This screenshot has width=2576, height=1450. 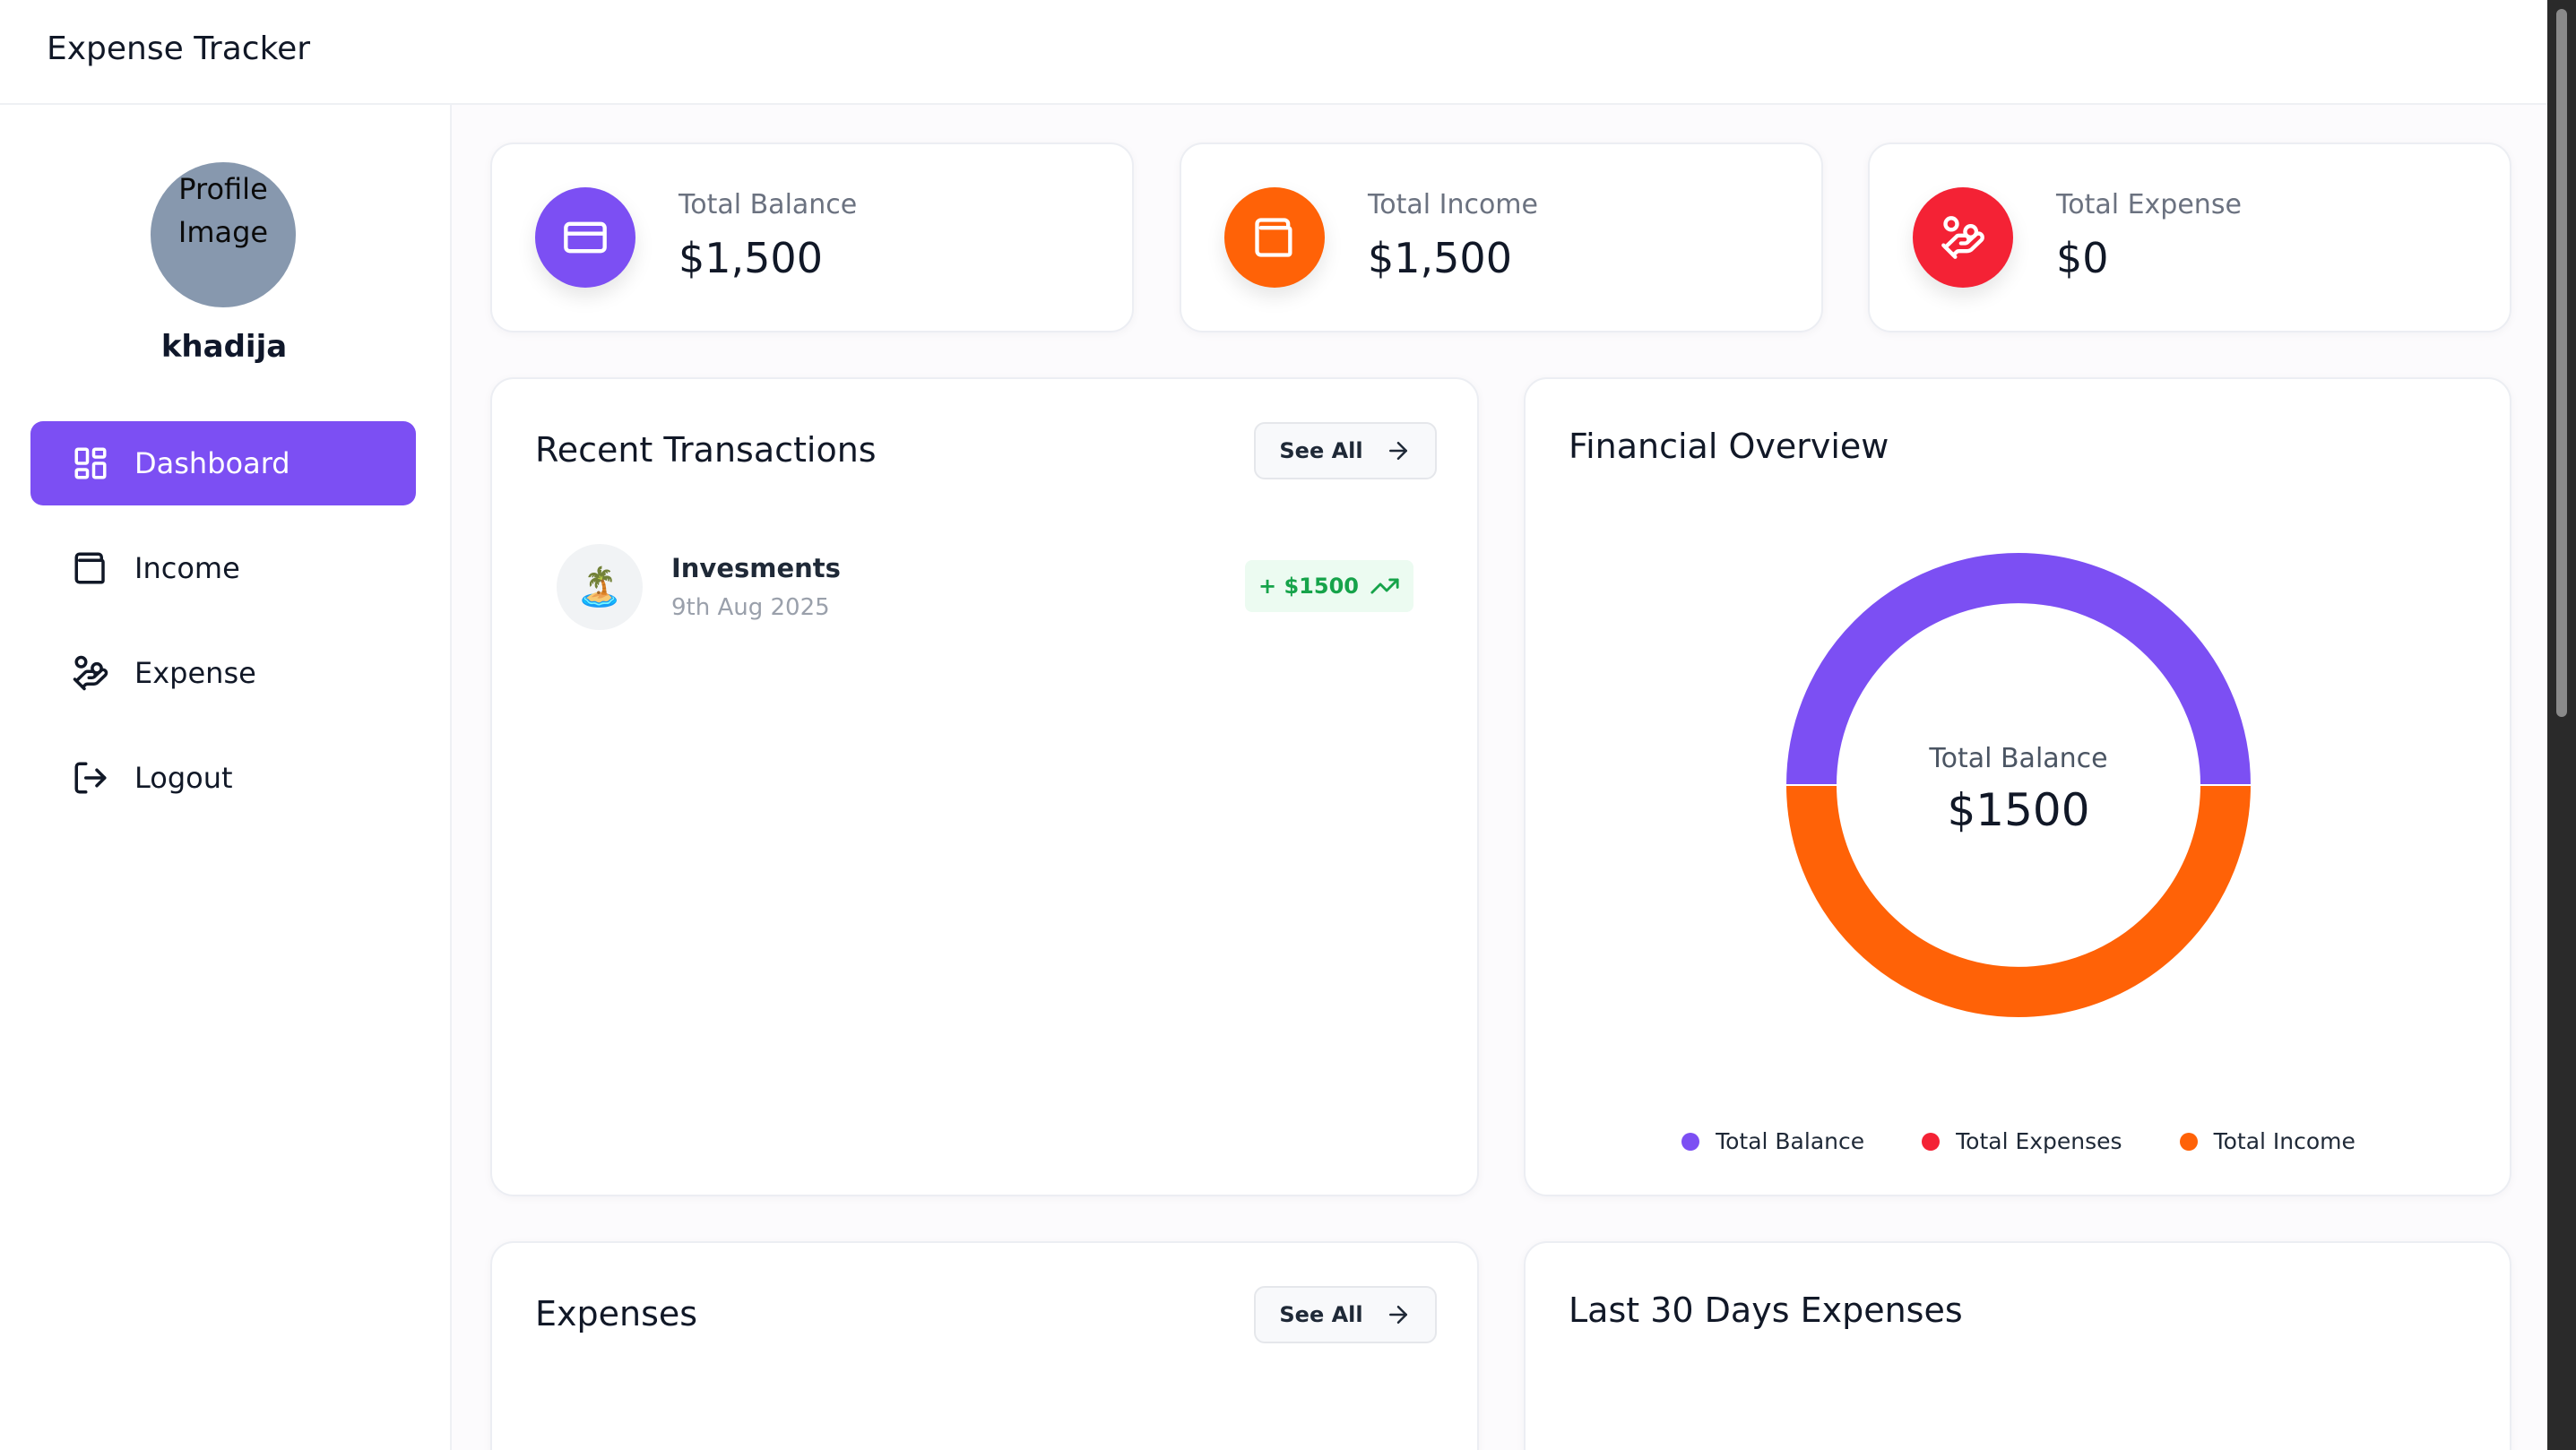 What do you see at coordinates (706, 450) in the screenshot?
I see `card-title: Recent Transactions` at bounding box center [706, 450].